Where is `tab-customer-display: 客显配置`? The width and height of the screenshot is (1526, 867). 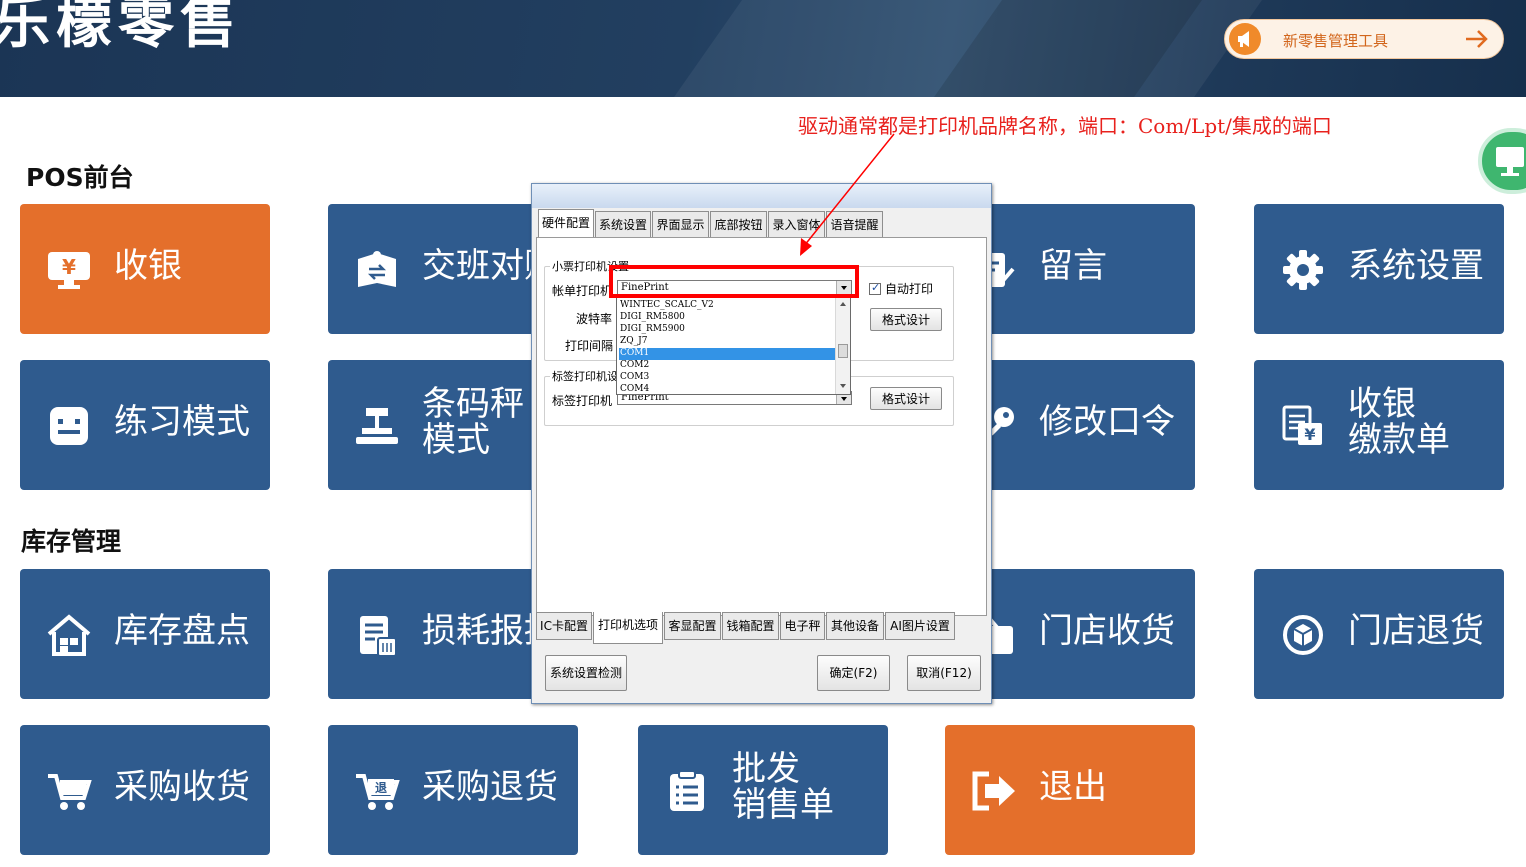 tab-customer-display: 客显配置 is located at coordinates (692, 626).